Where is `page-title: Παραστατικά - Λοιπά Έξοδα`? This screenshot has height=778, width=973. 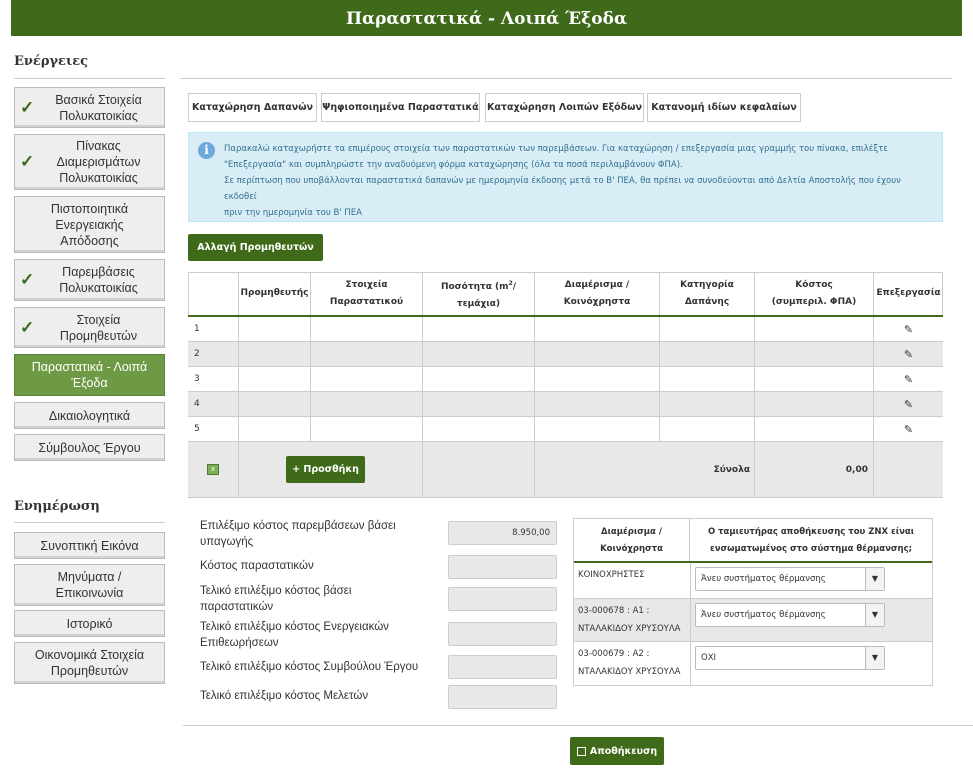 page-title: Παραστατικά - Λοιπά Έξοδα is located at coordinates (486, 18).